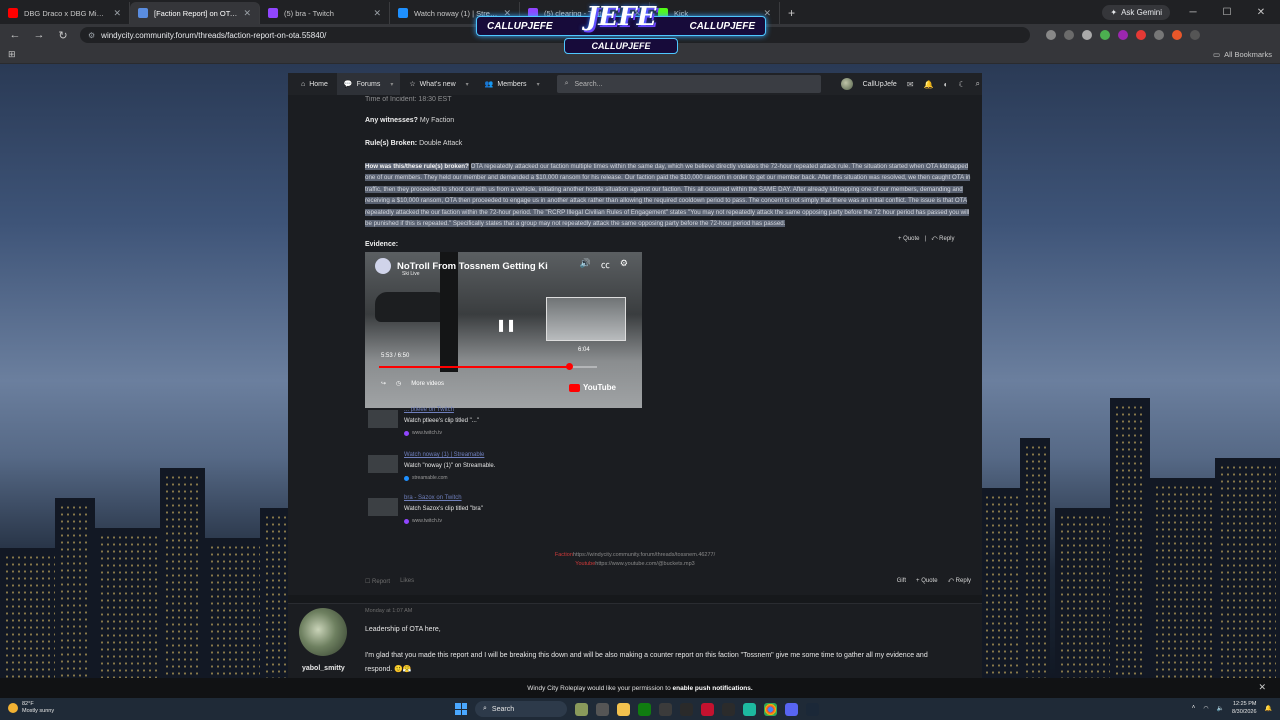 This screenshot has width=1280, height=720. What do you see at coordinates (959, 581) in the screenshot?
I see `footer-reply-button: ⤺ Reply` at bounding box center [959, 581].